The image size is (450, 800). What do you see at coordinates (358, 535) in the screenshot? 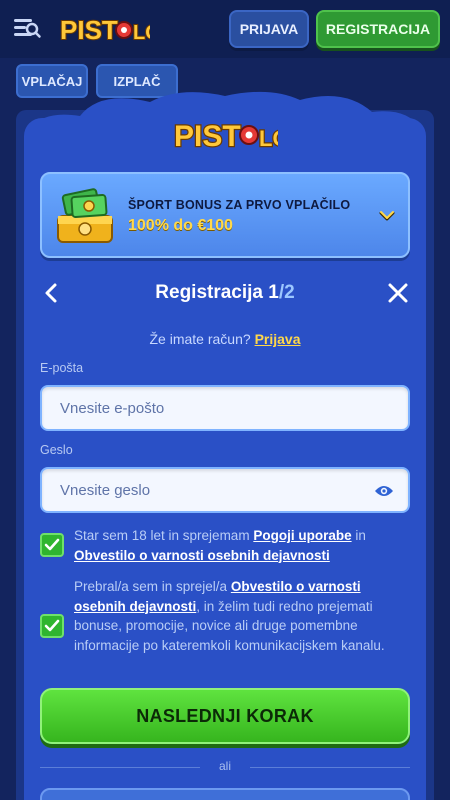
I see `age-terms-text-2: in` at bounding box center [358, 535].